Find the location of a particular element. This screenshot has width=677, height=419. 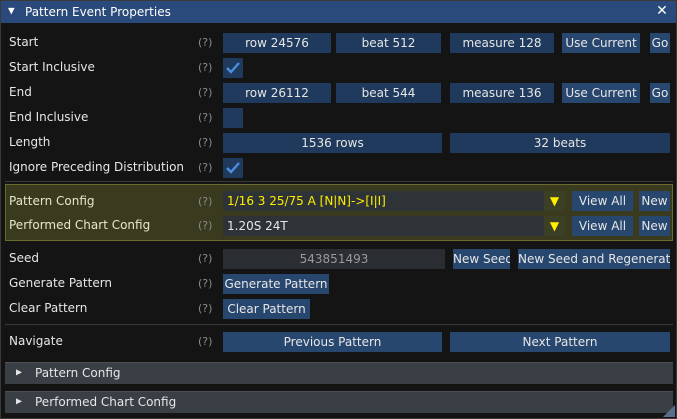

window-title: Pattern Event Properties is located at coordinates (98, 12).